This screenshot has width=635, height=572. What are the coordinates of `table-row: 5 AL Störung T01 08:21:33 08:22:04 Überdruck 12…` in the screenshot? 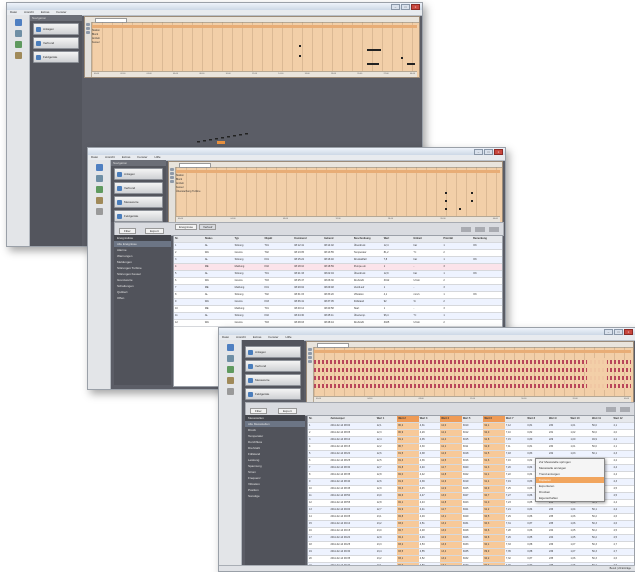 It's located at (338, 274).